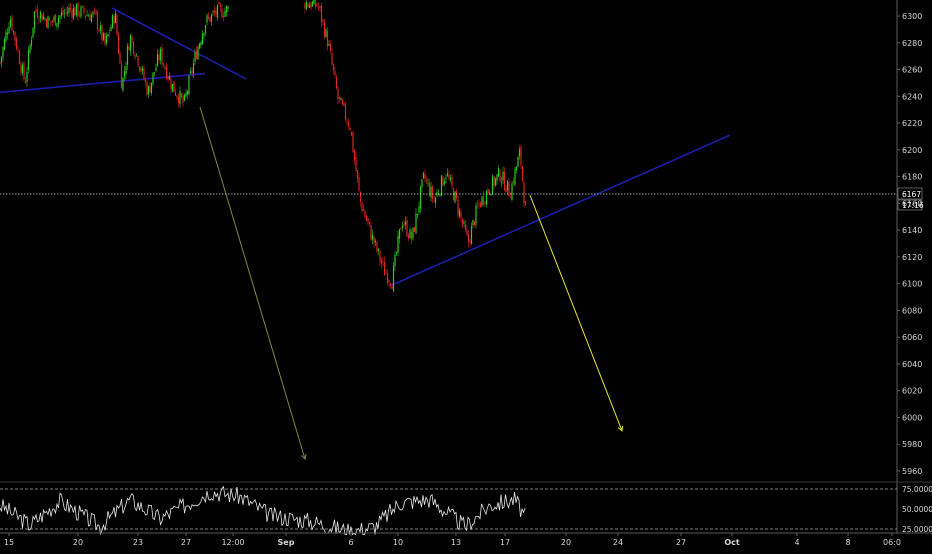 The width and height of the screenshot is (932, 554). I want to click on time-tick-label: 24, so click(618, 542).